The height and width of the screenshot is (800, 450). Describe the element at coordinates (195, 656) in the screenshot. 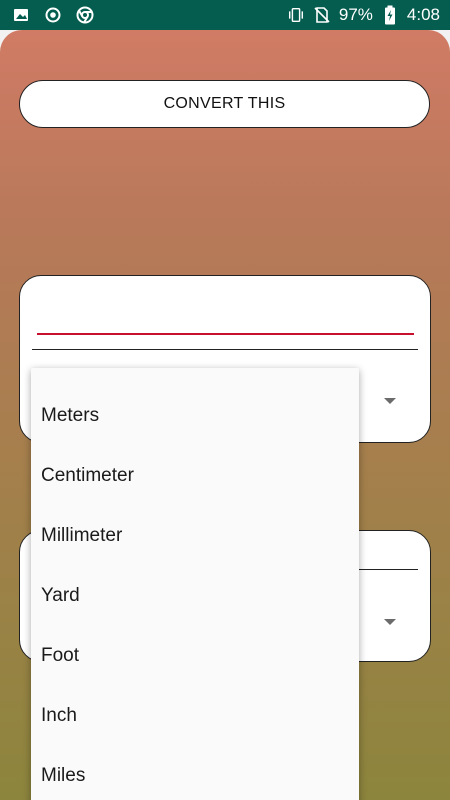

I see `dropdown-option-foot: Foot` at that location.